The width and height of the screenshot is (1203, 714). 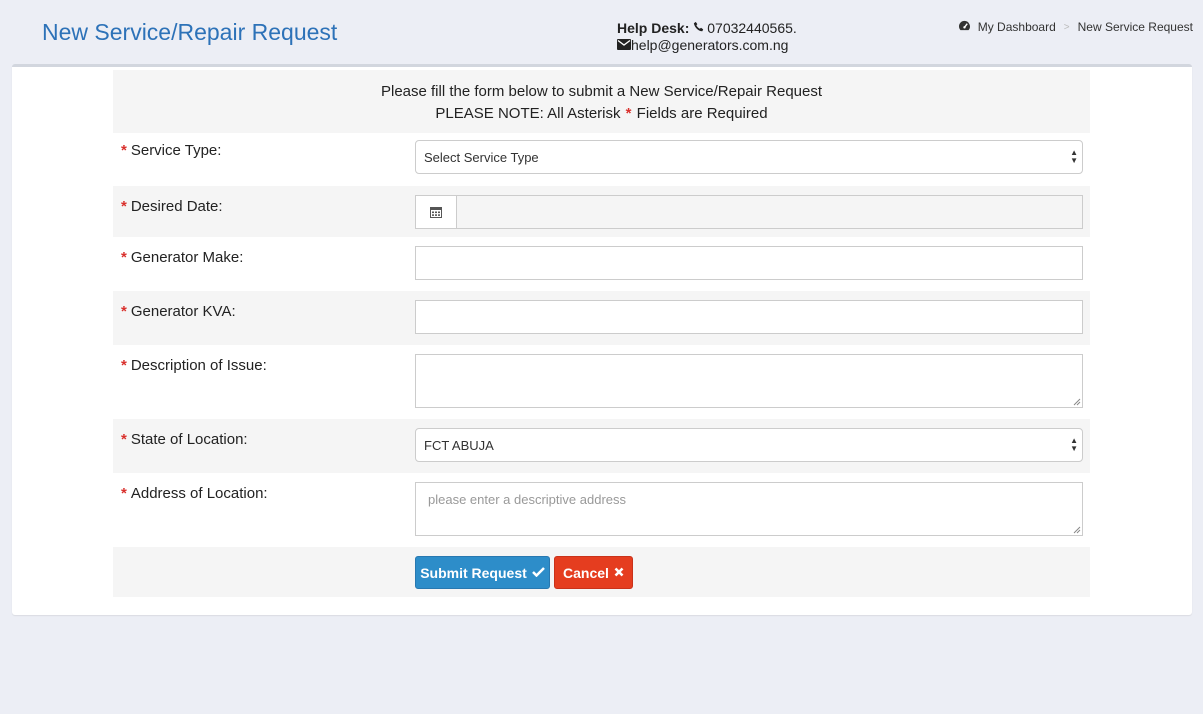 What do you see at coordinates (473, 572) in the screenshot?
I see `submit-label: Submit Request` at bounding box center [473, 572].